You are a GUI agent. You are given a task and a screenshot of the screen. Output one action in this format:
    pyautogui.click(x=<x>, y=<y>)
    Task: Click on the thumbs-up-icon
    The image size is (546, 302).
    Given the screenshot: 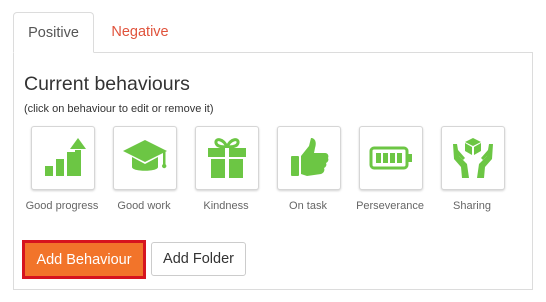 What is the action you would take?
    pyautogui.click(x=310, y=157)
    